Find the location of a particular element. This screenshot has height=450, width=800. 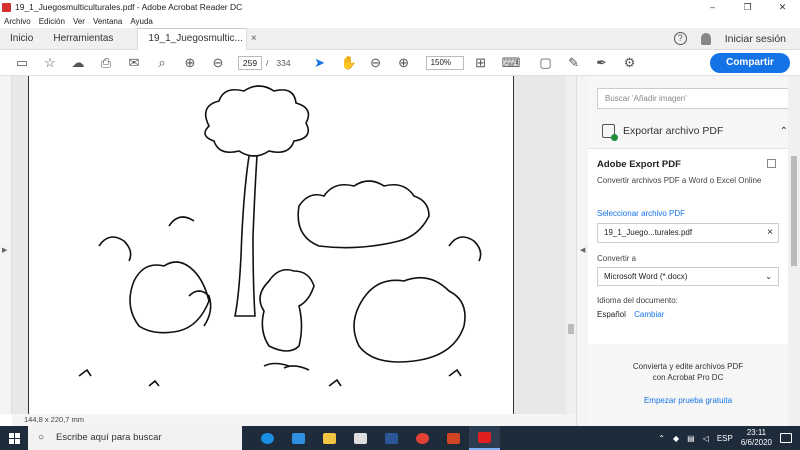

mail-app-icon is located at coordinates (298, 438).